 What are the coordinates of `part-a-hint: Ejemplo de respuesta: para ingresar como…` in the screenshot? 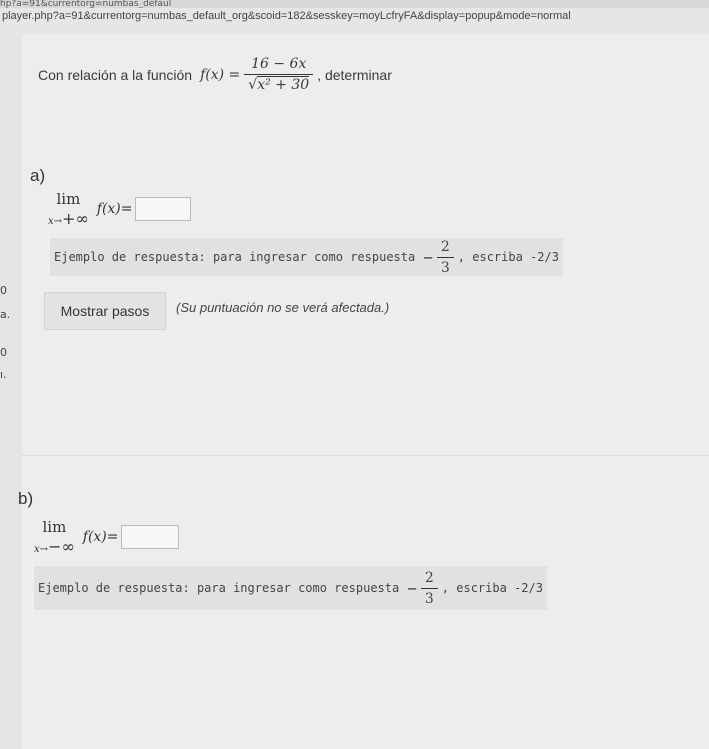 It's located at (306, 257).